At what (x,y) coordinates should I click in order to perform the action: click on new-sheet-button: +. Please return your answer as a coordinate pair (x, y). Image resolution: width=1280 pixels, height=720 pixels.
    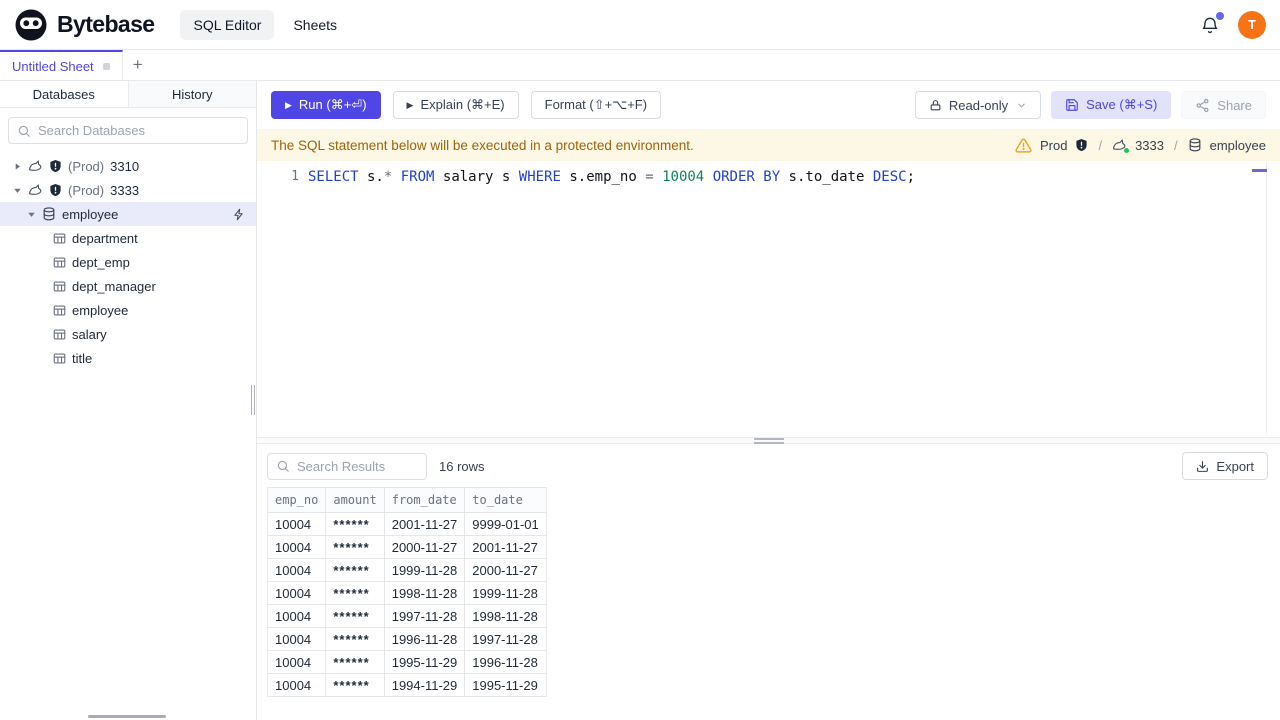
    Looking at the image, I should click on (138, 65).